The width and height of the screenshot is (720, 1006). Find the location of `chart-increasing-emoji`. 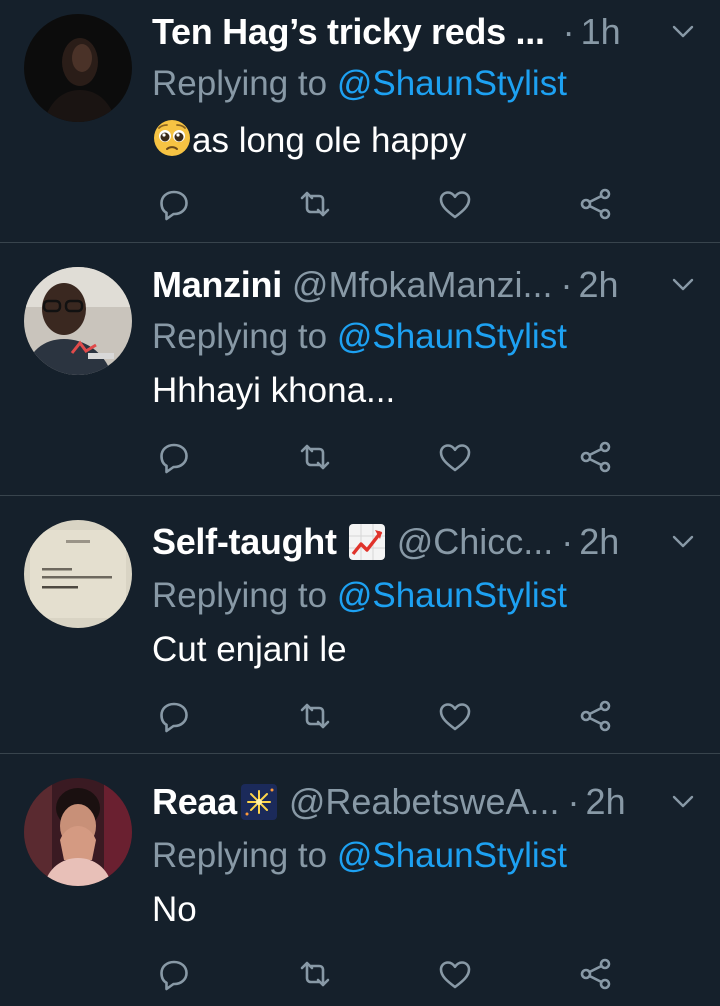

chart-increasing-emoji is located at coordinates (367, 542).